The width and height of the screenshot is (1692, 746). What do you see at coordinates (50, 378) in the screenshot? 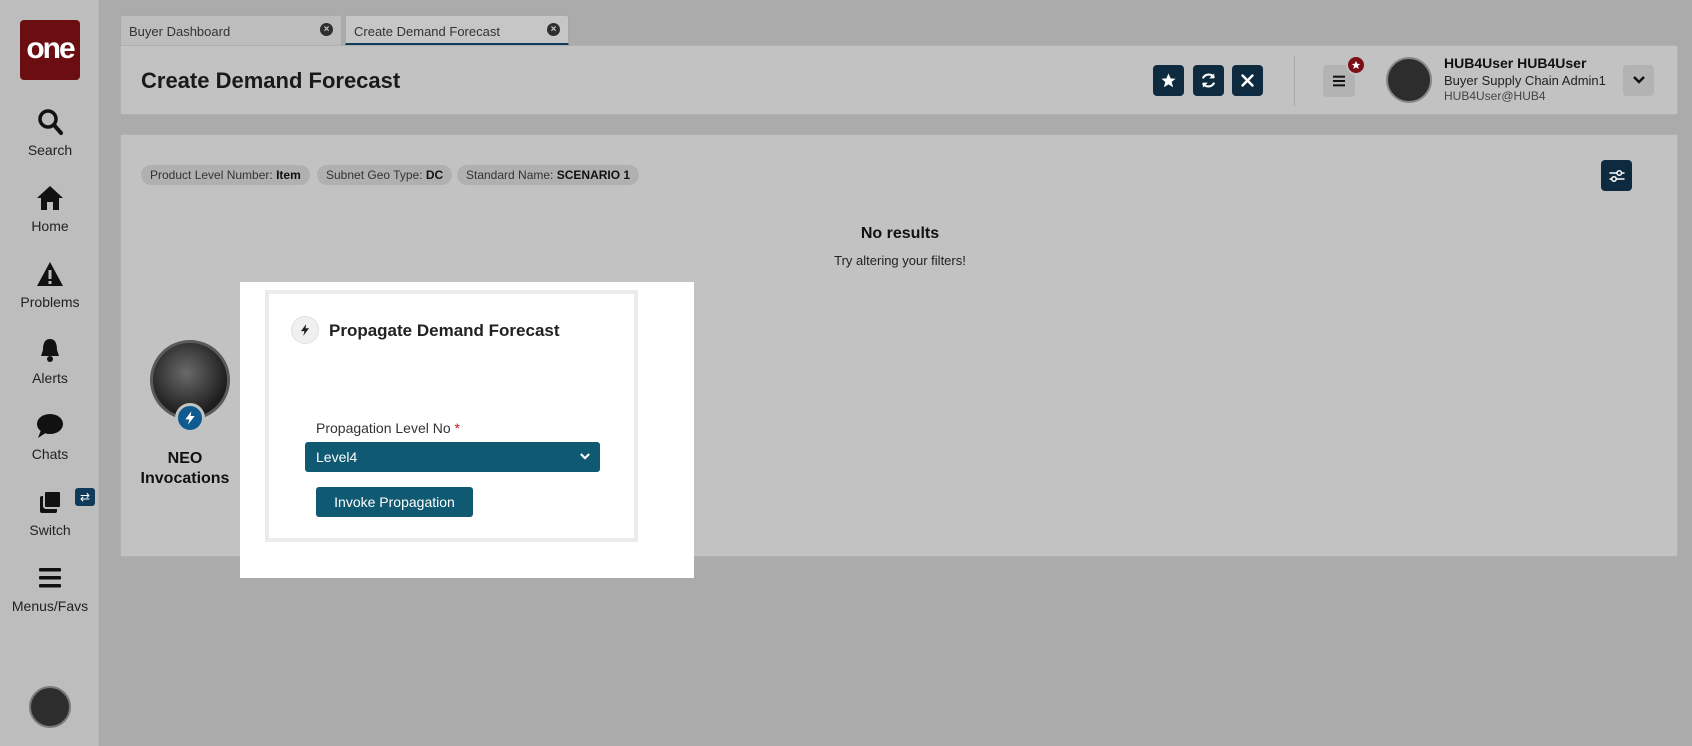
I see `sidebar-item-label: Alerts` at bounding box center [50, 378].